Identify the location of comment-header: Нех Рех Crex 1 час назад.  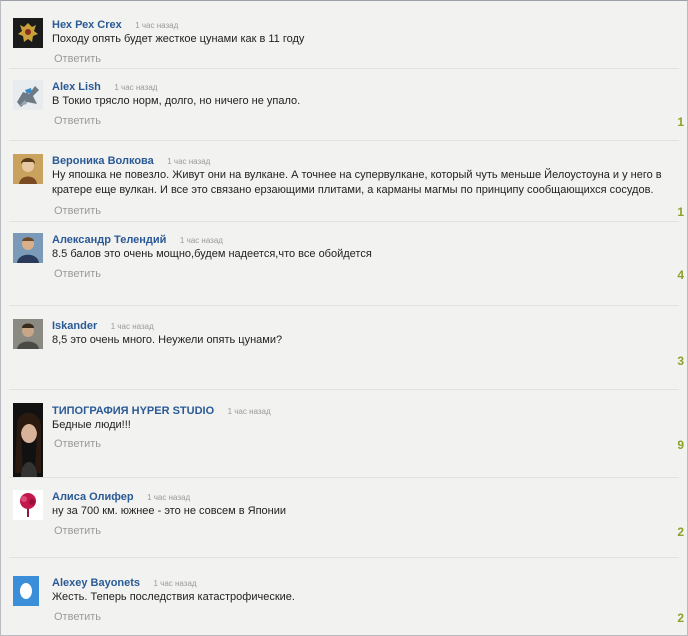
(115, 24).